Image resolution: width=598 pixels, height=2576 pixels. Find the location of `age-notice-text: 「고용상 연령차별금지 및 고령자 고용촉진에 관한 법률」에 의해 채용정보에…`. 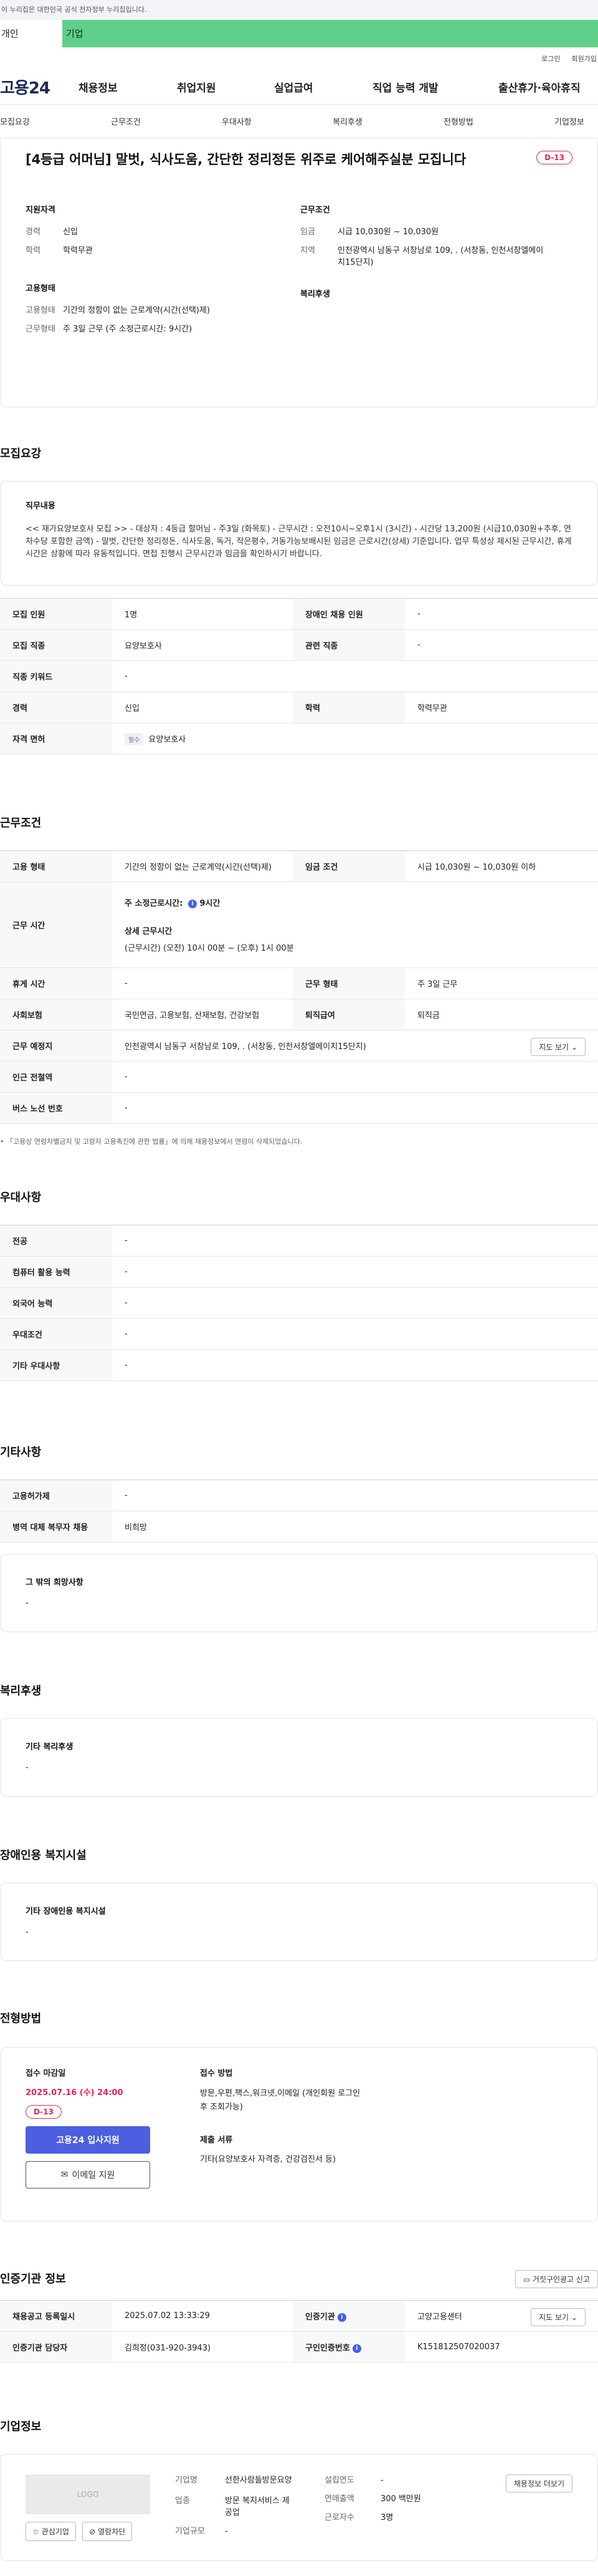

age-notice-text: 「고용상 연령차별금지 및 고령자 고용촉진에 관한 법률」에 의해 채용정보에… is located at coordinates (154, 1142).